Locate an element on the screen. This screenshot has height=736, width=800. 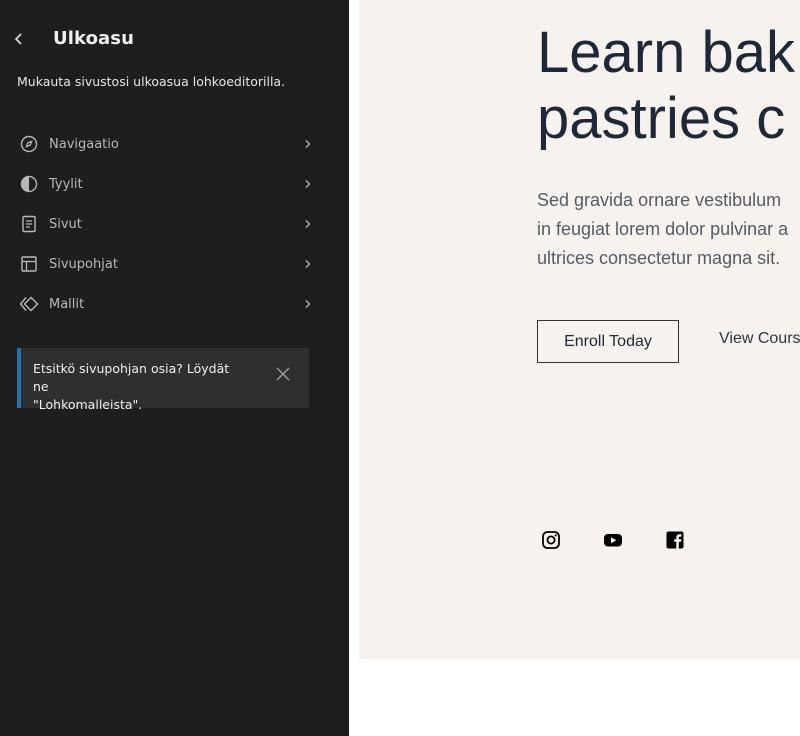
notice-close-button is located at coordinates (283, 374).